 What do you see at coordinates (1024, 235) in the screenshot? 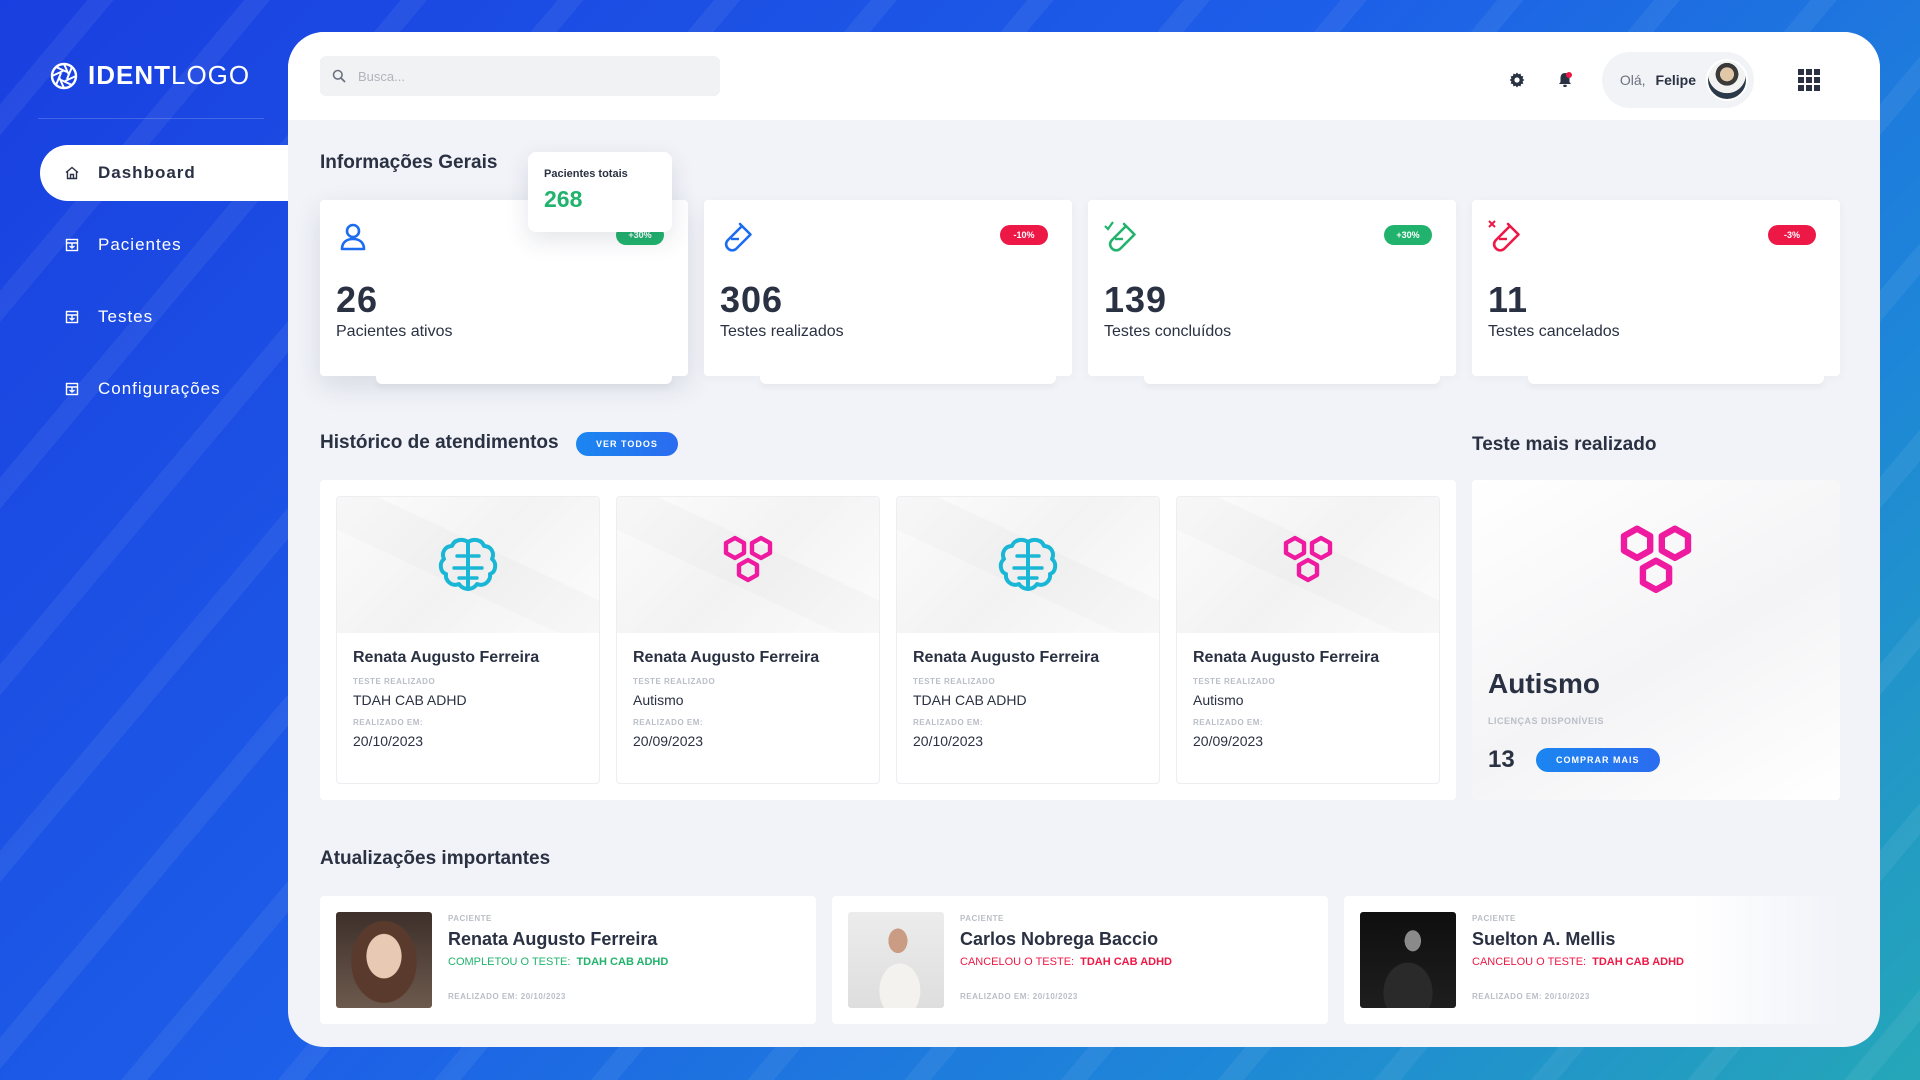
I see `trend-badge: -10%` at bounding box center [1024, 235].